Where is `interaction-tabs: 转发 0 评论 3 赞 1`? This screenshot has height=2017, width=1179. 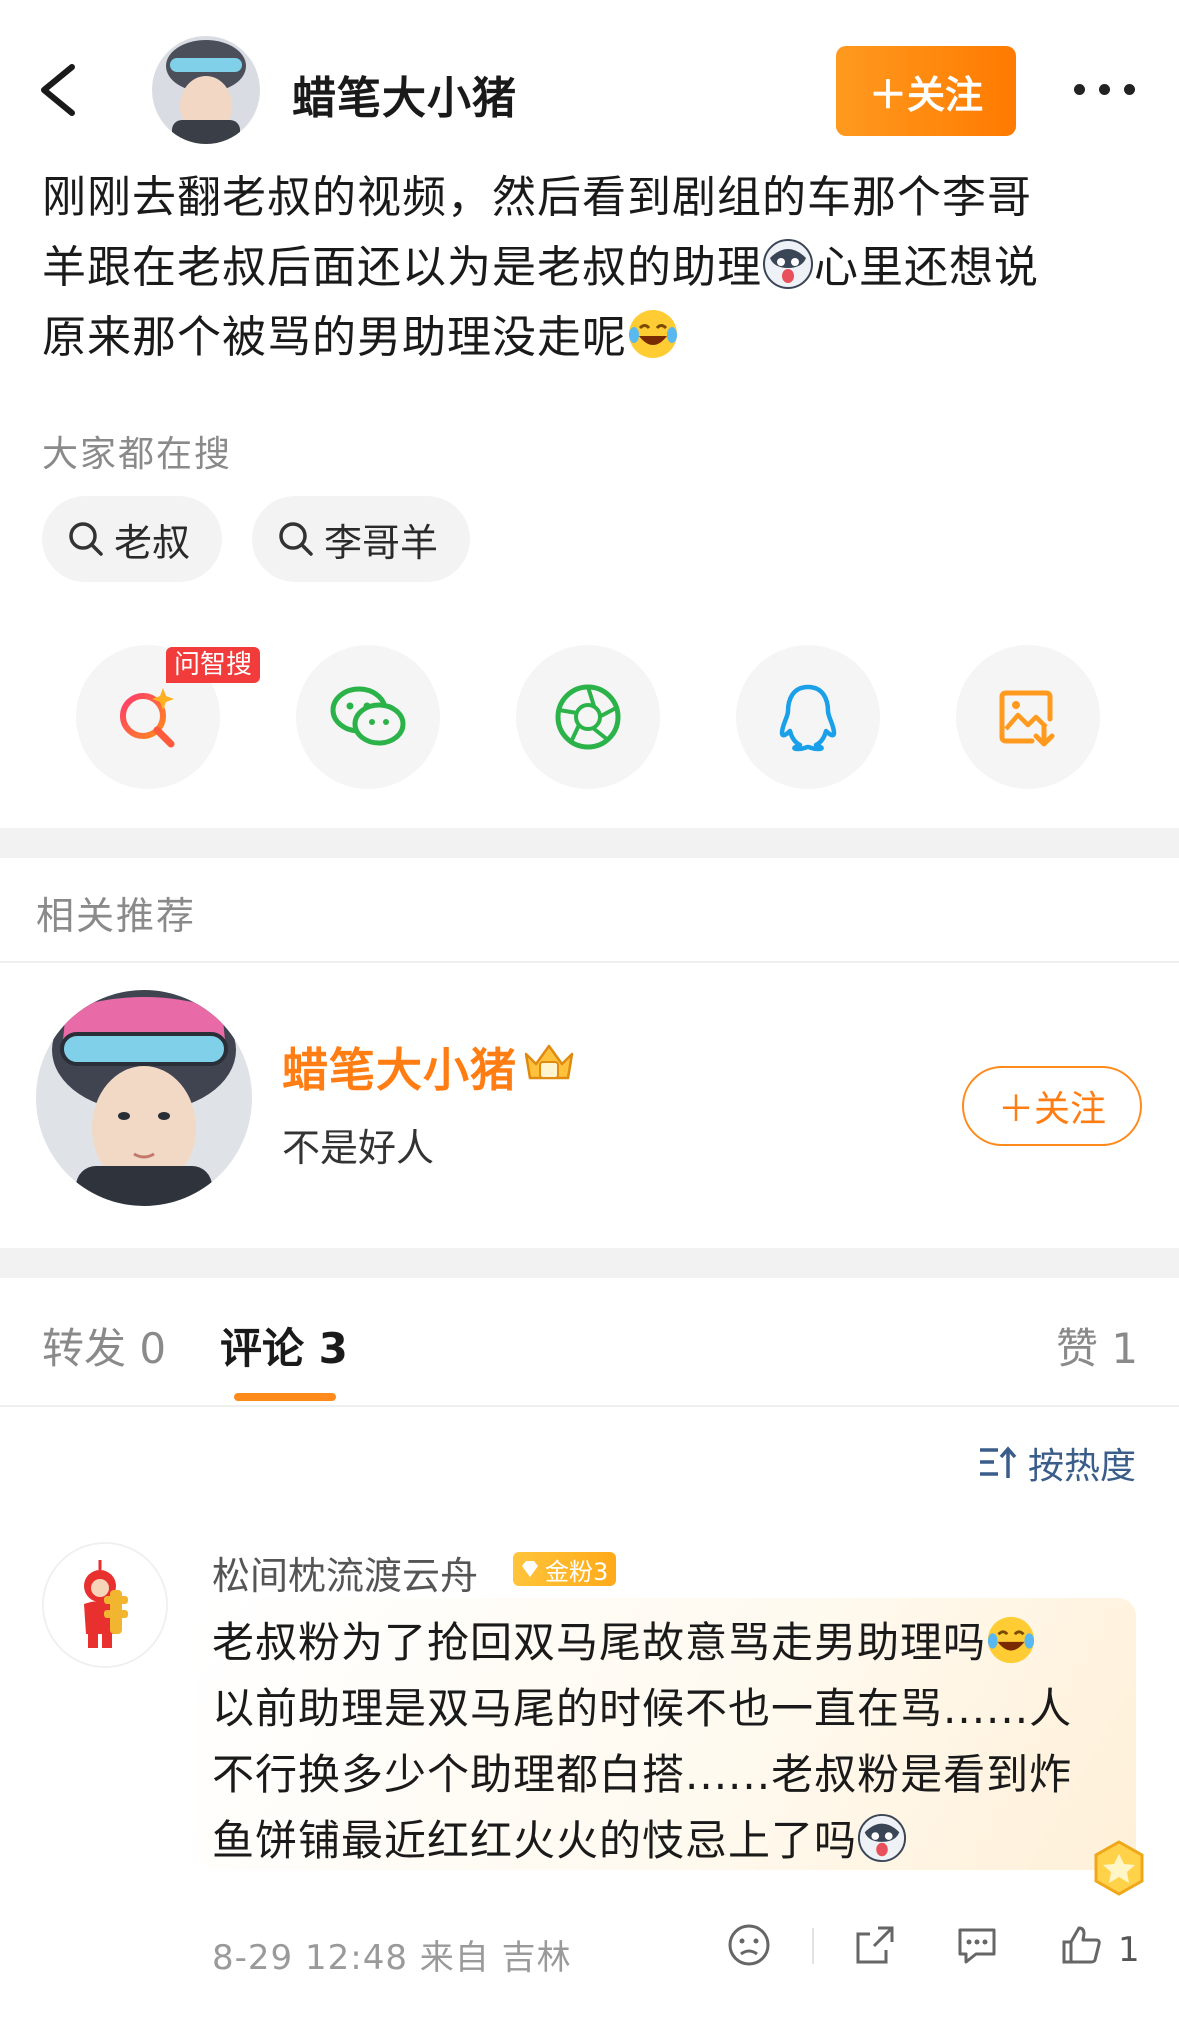 interaction-tabs: 转发 0 评论 3 赞 1 is located at coordinates (589, 1340).